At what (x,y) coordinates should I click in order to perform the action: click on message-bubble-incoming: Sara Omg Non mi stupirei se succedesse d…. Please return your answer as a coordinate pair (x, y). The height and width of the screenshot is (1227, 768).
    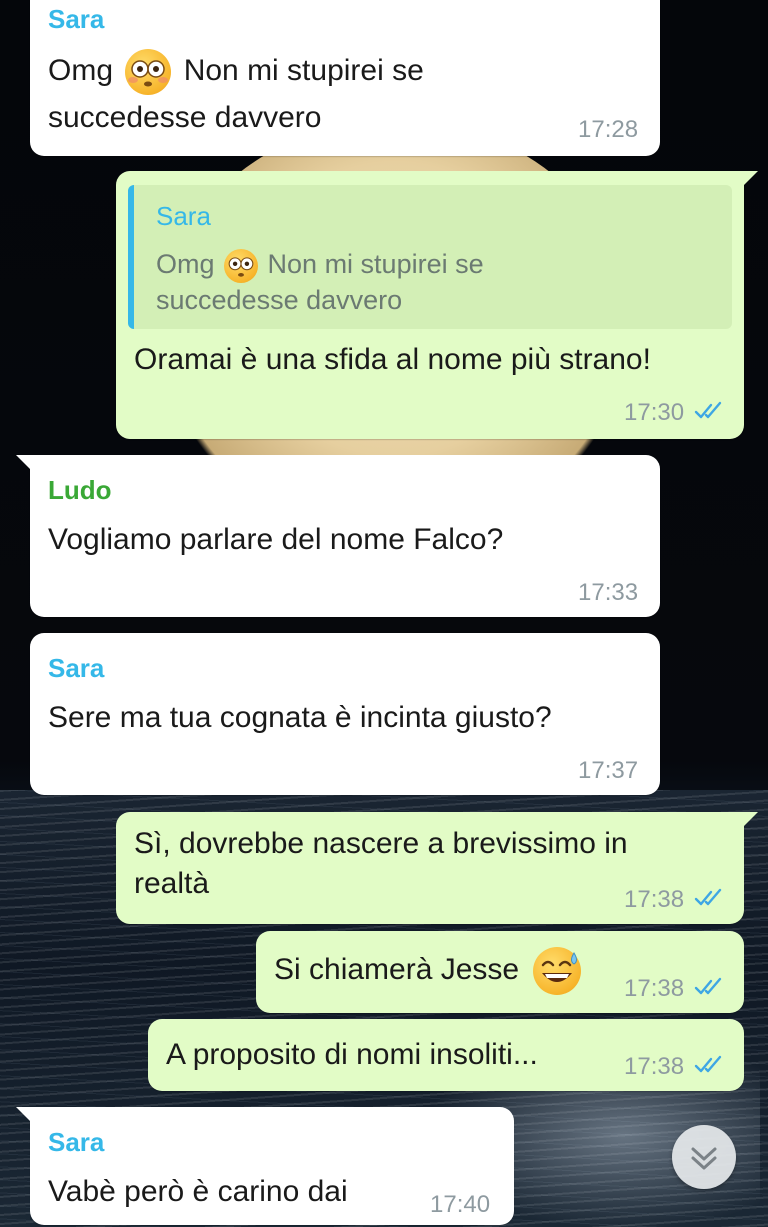
    Looking at the image, I should click on (345, 78).